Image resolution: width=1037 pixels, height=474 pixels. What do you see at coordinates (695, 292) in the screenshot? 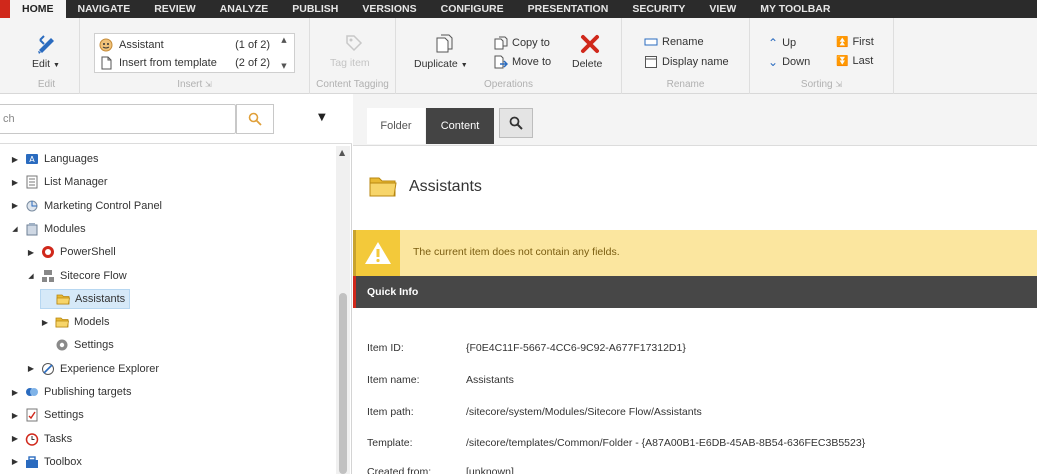
I see `quick-info-header: Quick Info` at bounding box center [695, 292].